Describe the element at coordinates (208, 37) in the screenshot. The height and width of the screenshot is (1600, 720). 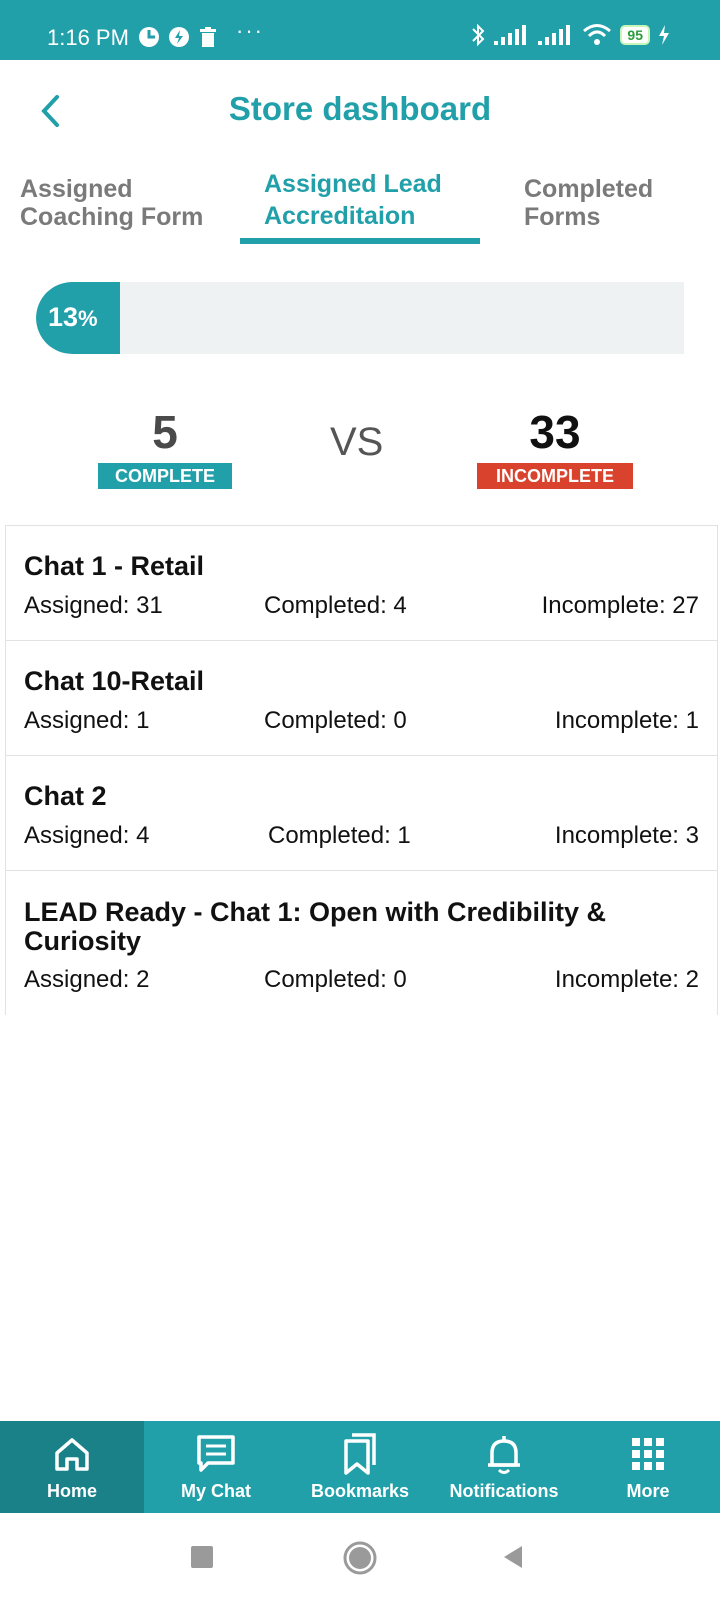
I see `trash-icon` at that location.